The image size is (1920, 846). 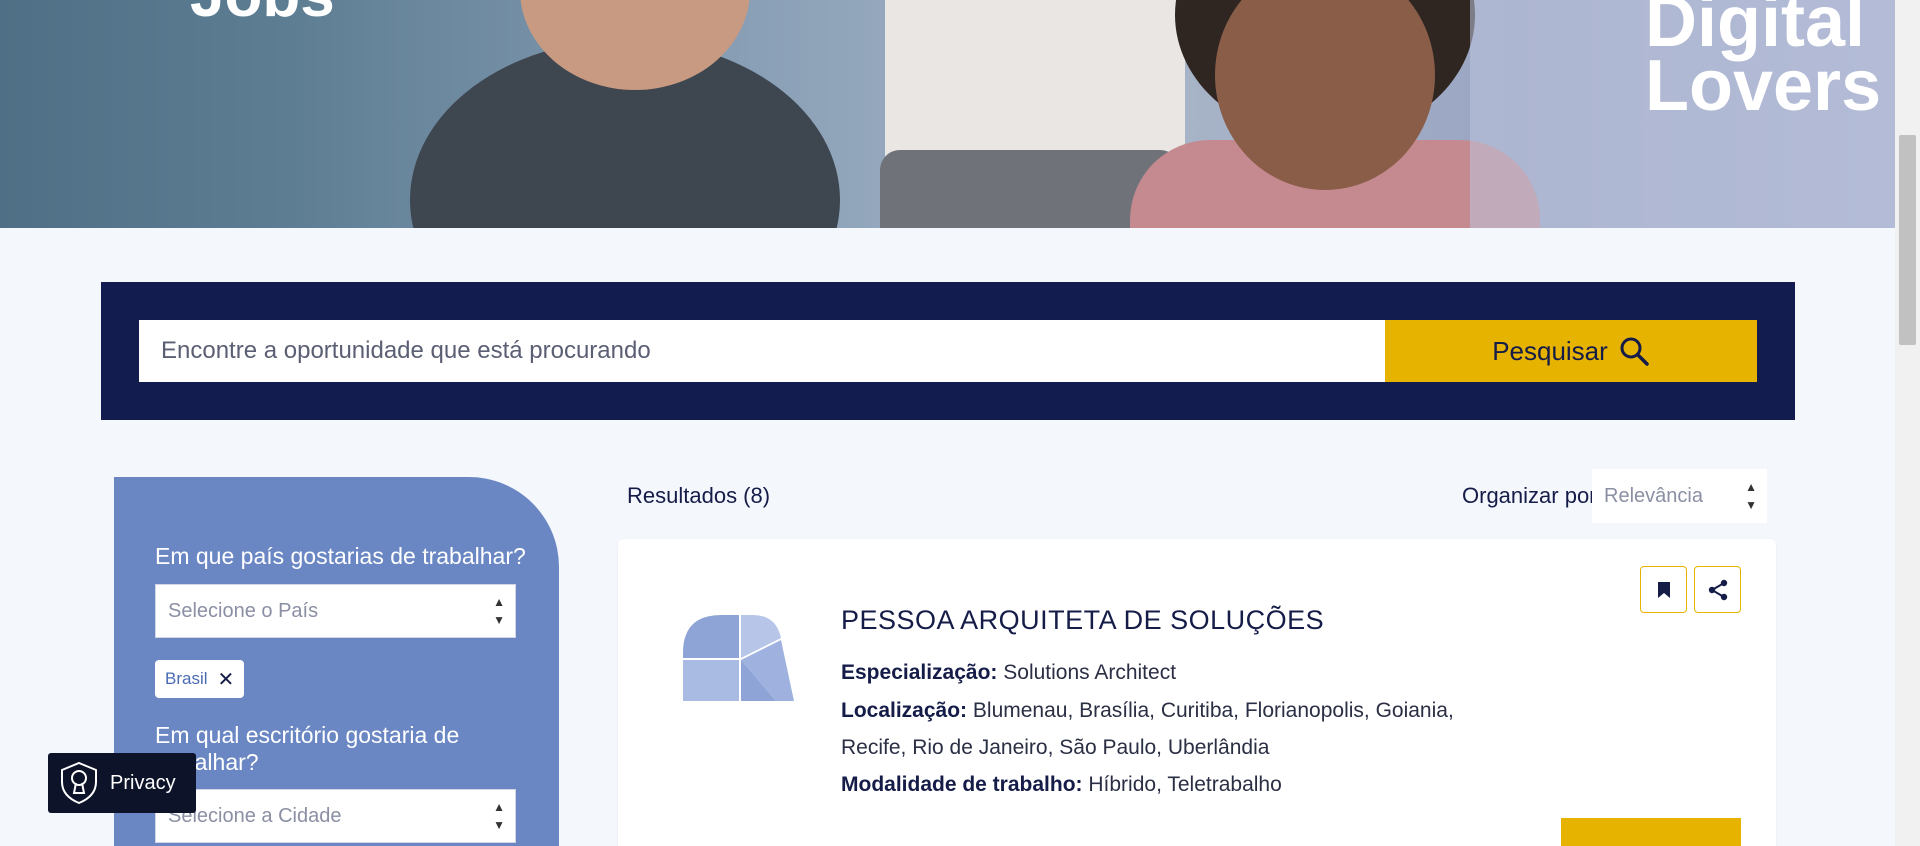 What do you see at coordinates (1653, 495) in the screenshot?
I see `sort-select-value: Relevância` at bounding box center [1653, 495].